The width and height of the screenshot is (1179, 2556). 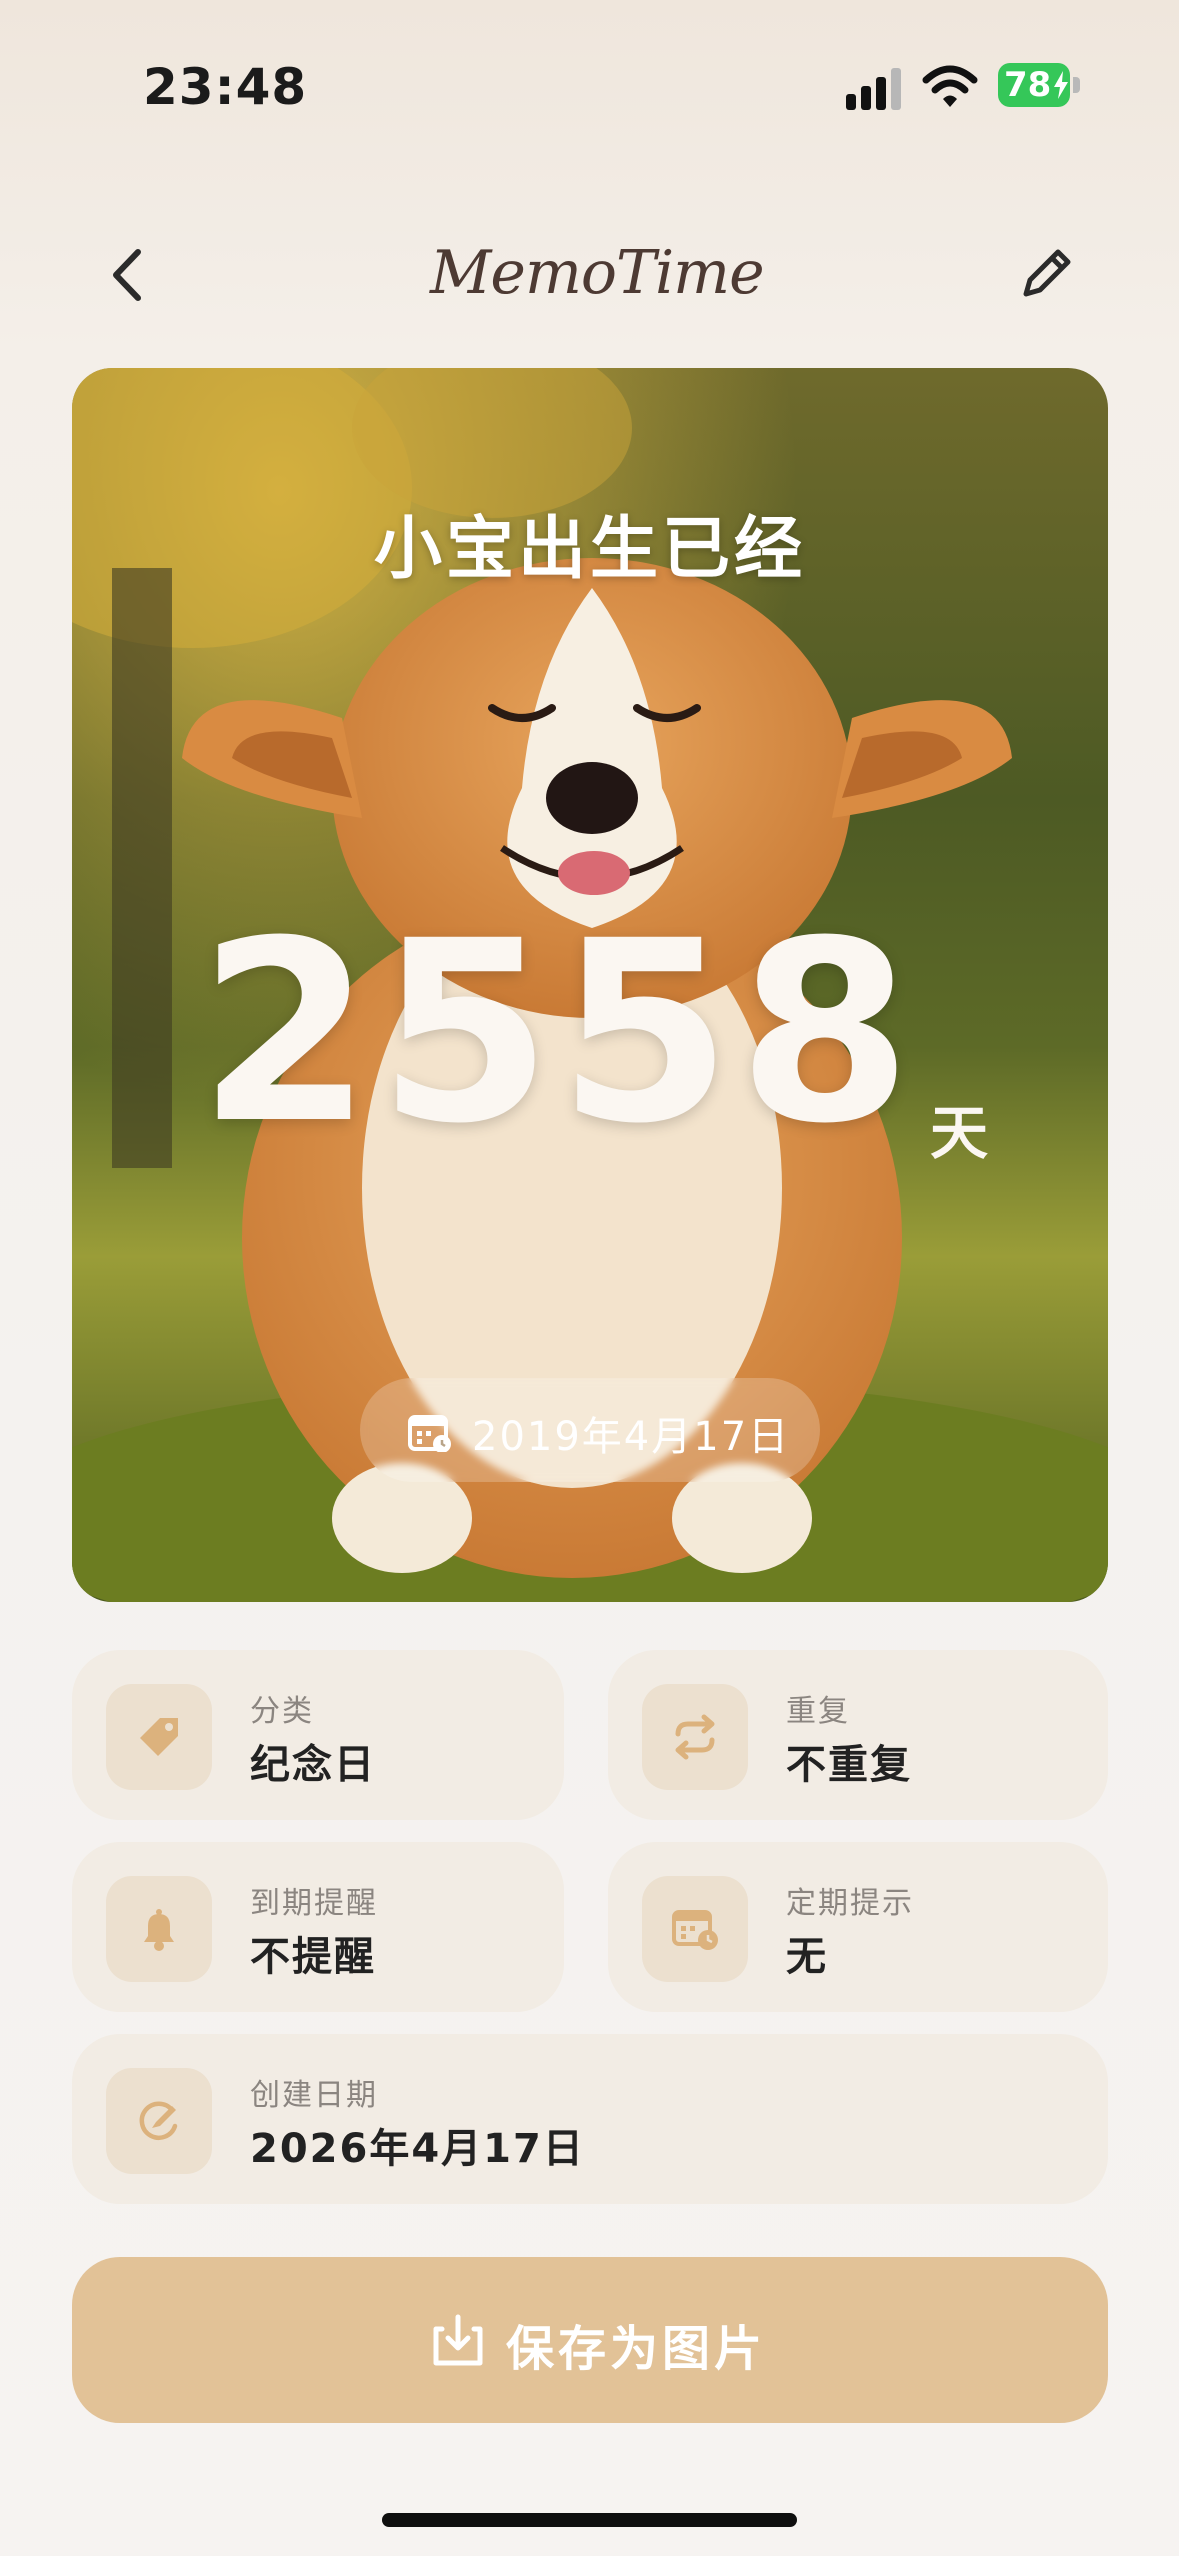 I want to click on periodic-hint-label: 定期提示, so click(x=850, y=1903).